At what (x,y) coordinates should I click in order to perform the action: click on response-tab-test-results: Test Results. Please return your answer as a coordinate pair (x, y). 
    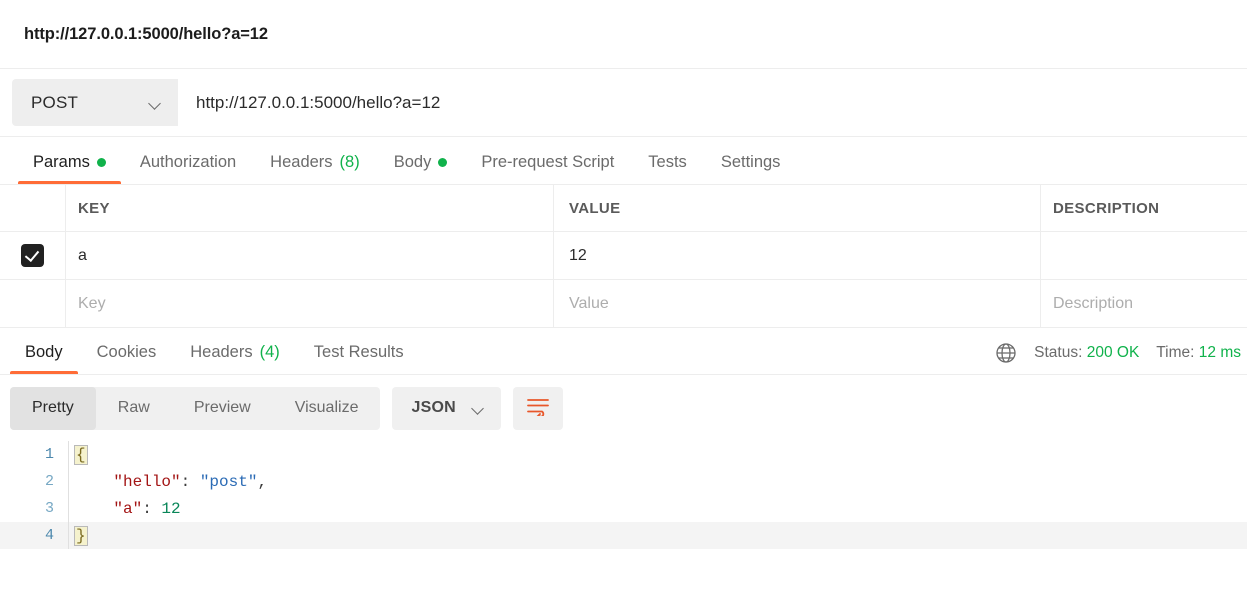
    Looking at the image, I should click on (359, 358).